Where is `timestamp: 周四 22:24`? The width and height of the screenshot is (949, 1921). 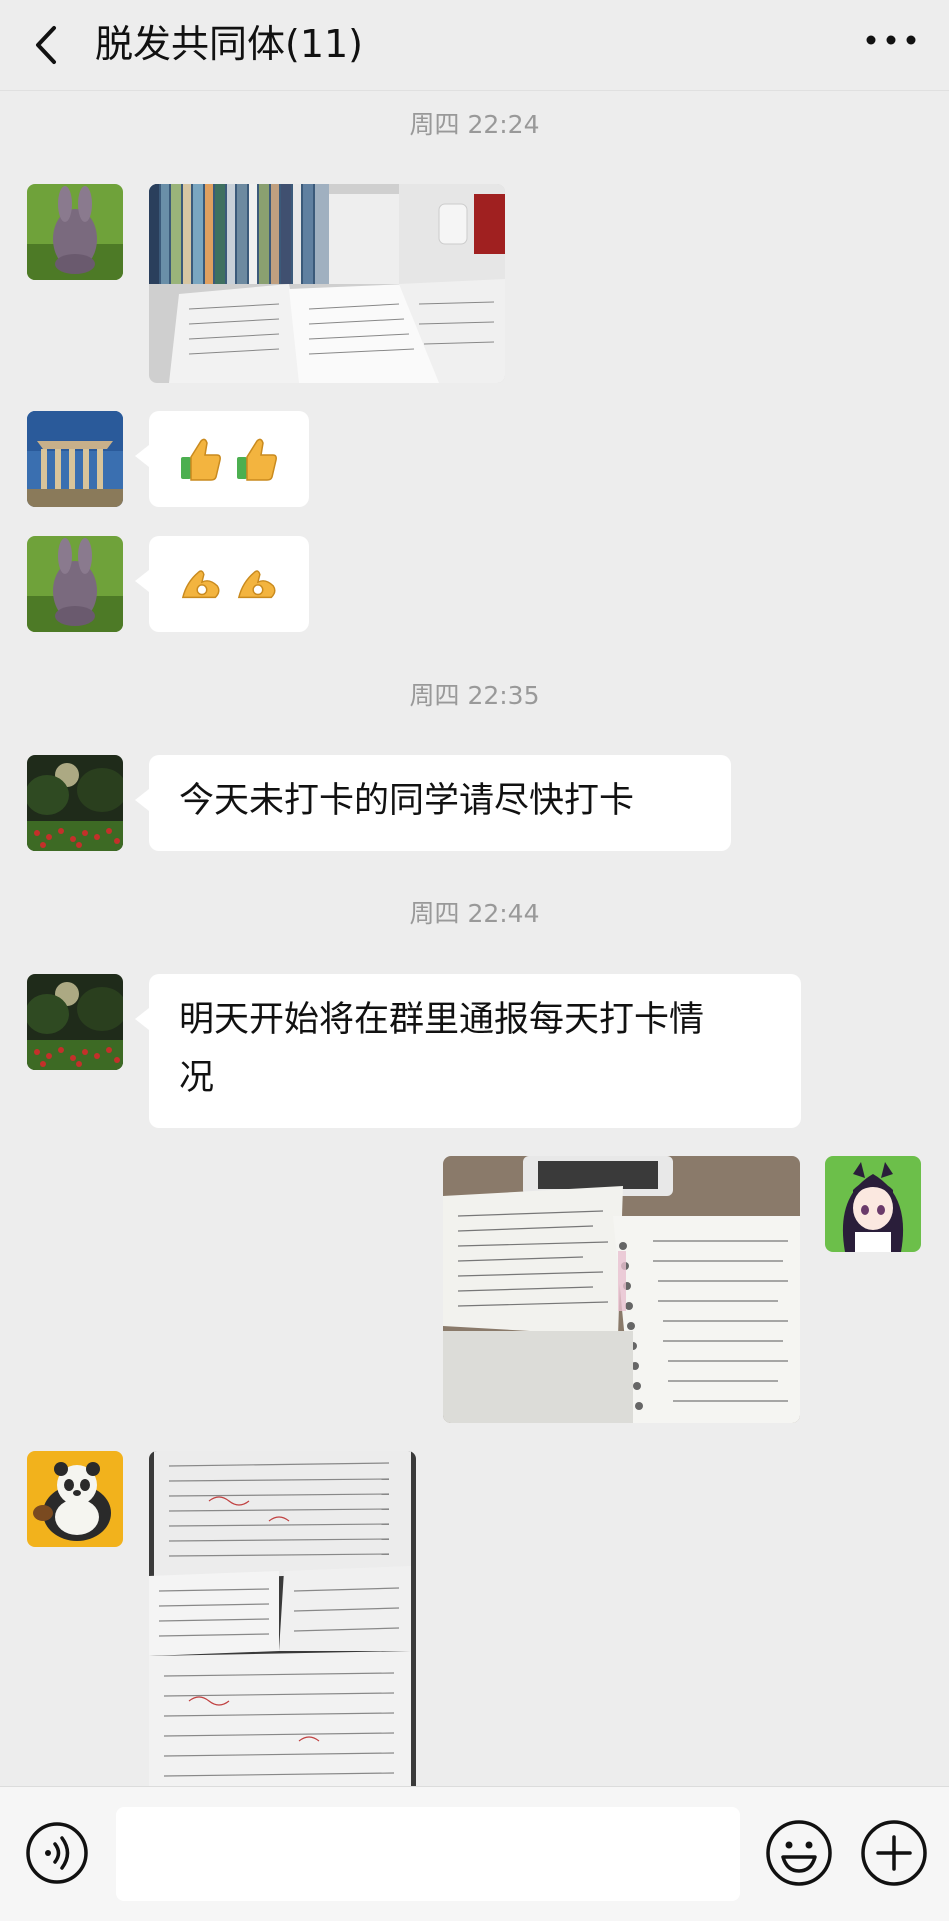
timestamp: 周四 22:24 is located at coordinates (474, 124).